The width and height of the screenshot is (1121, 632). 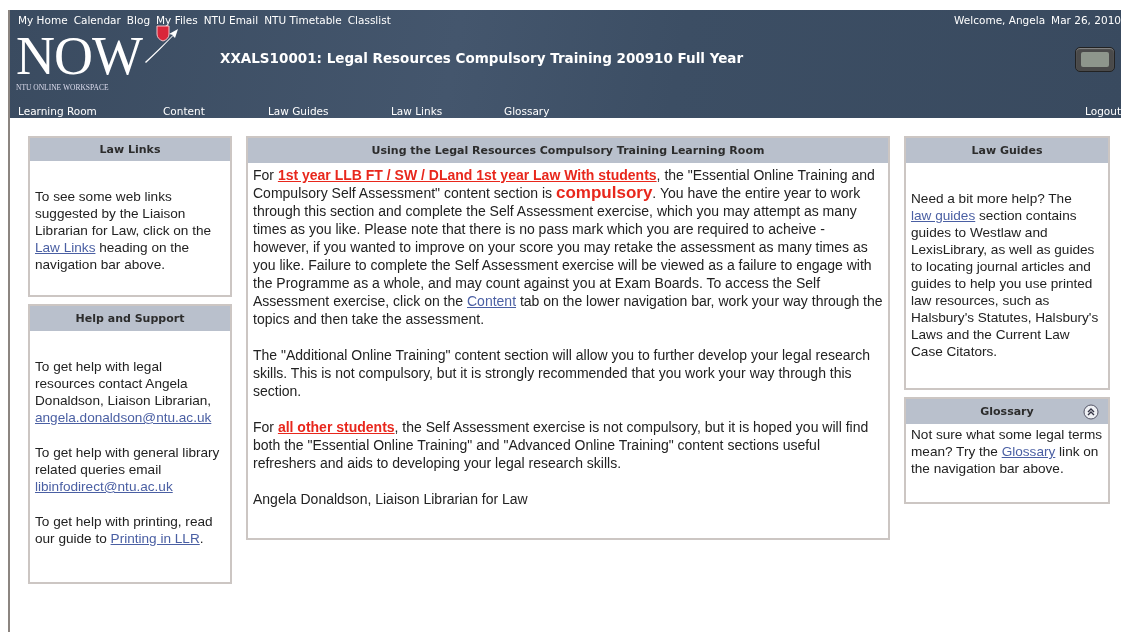 What do you see at coordinates (568, 150) in the screenshot?
I see `panel-title: Using the Legal Resources Compulsory Training Learning Room` at bounding box center [568, 150].